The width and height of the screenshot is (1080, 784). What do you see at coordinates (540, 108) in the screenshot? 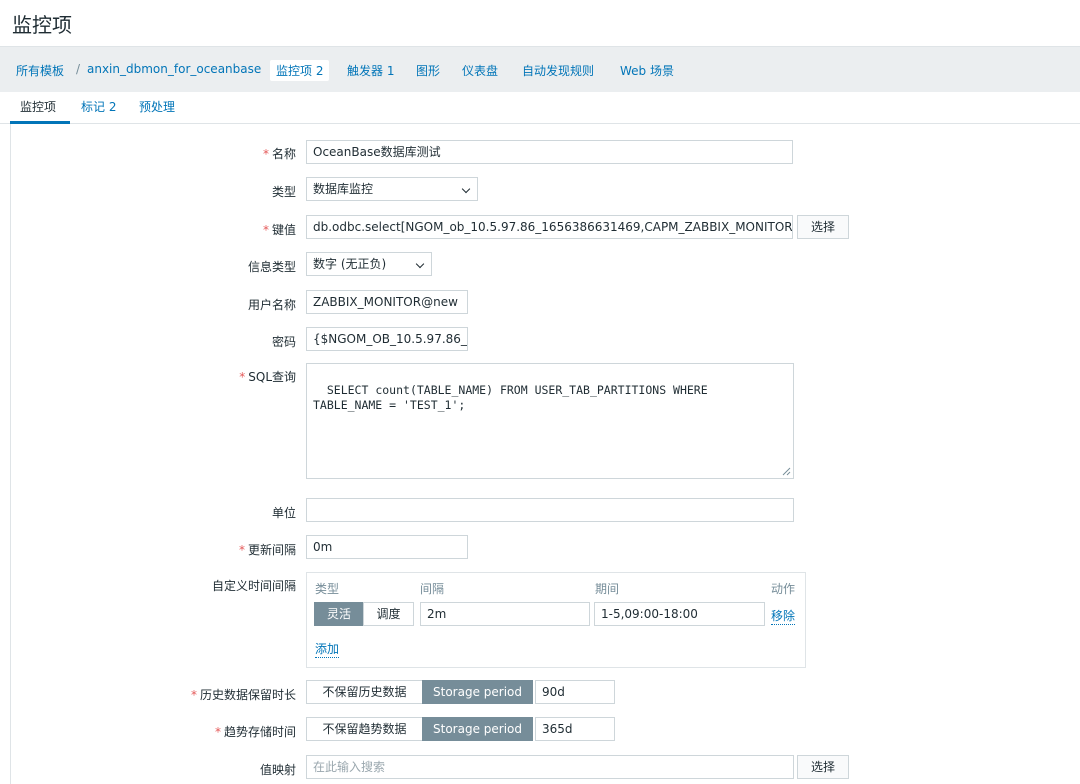
I see `form-tabs: 监控项 标记 2 预处理` at bounding box center [540, 108].